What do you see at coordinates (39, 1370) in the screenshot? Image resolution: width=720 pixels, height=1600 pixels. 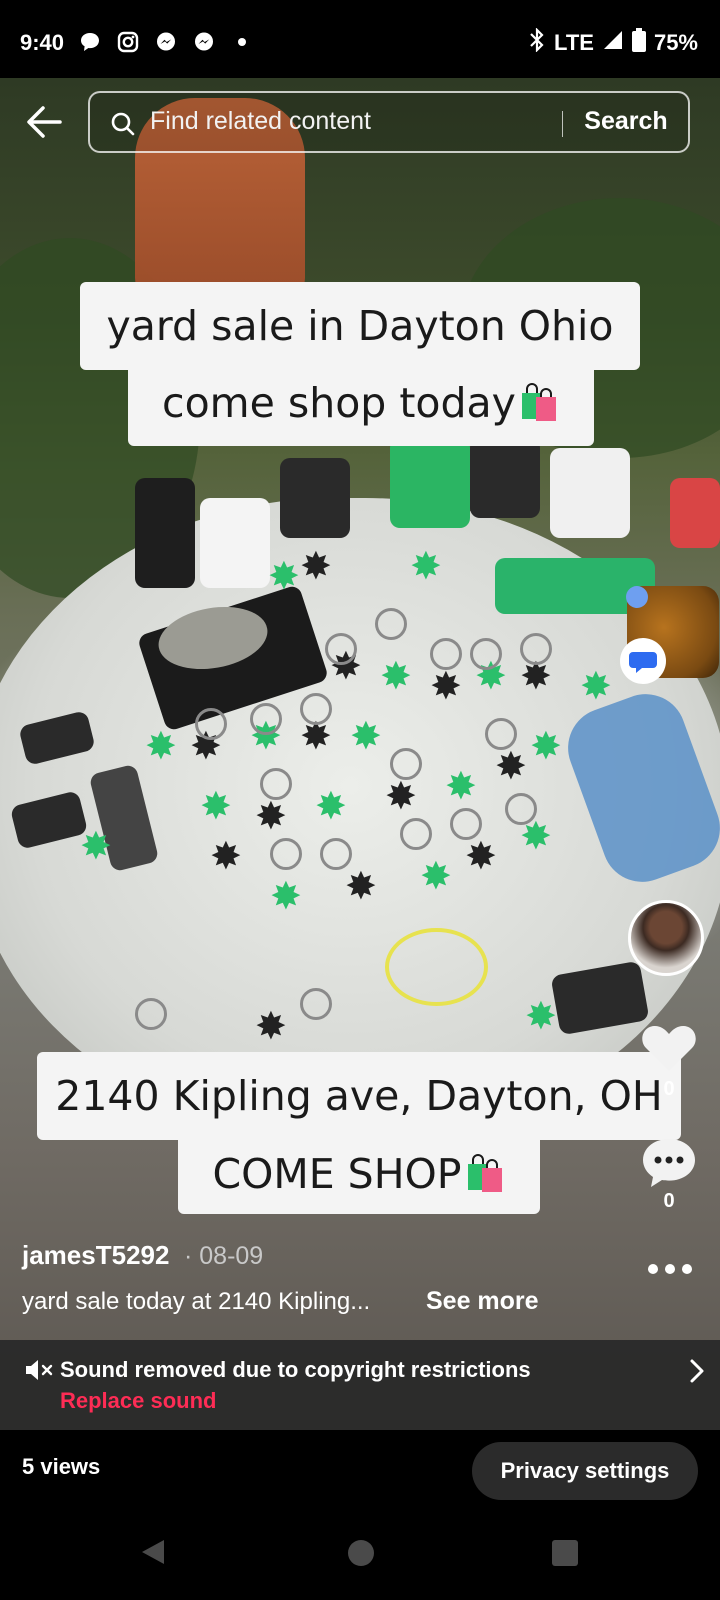 I see `muted-speaker-icon` at bounding box center [39, 1370].